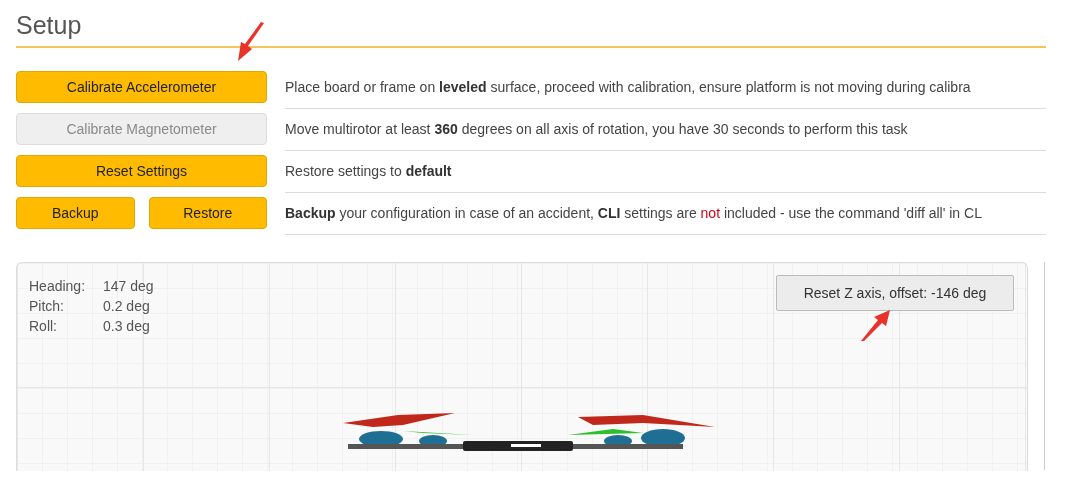 This screenshot has width=1086, height=489. What do you see at coordinates (141, 171) in the screenshot?
I see `action-button: Reset Settings` at bounding box center [141, 171].